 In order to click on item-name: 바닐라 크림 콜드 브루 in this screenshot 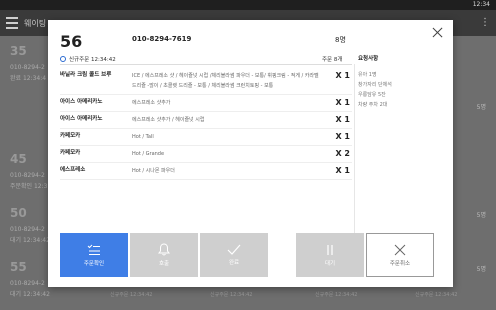, I will do `click(86, 75)`.